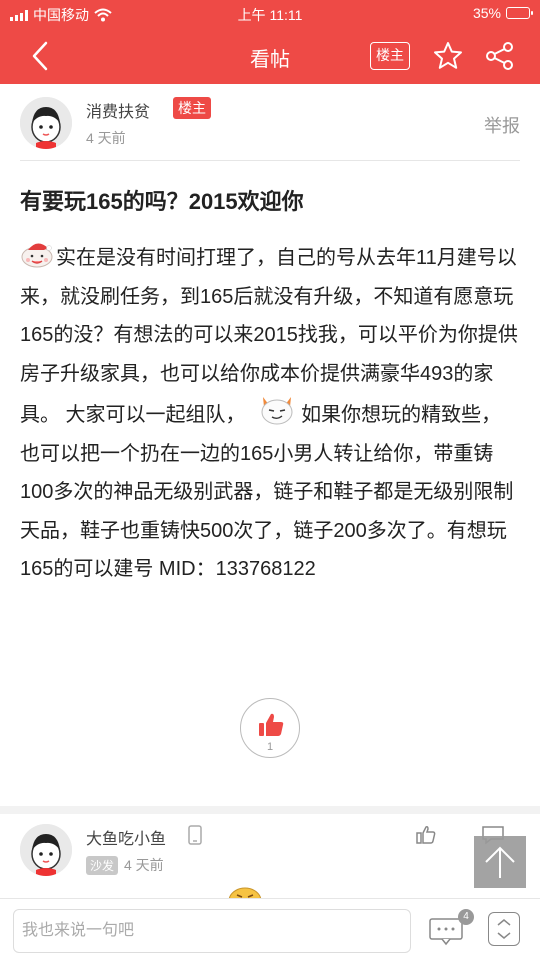  I want to click on reply-author-name: 大鱼吃小鱼, so click(126, 837).